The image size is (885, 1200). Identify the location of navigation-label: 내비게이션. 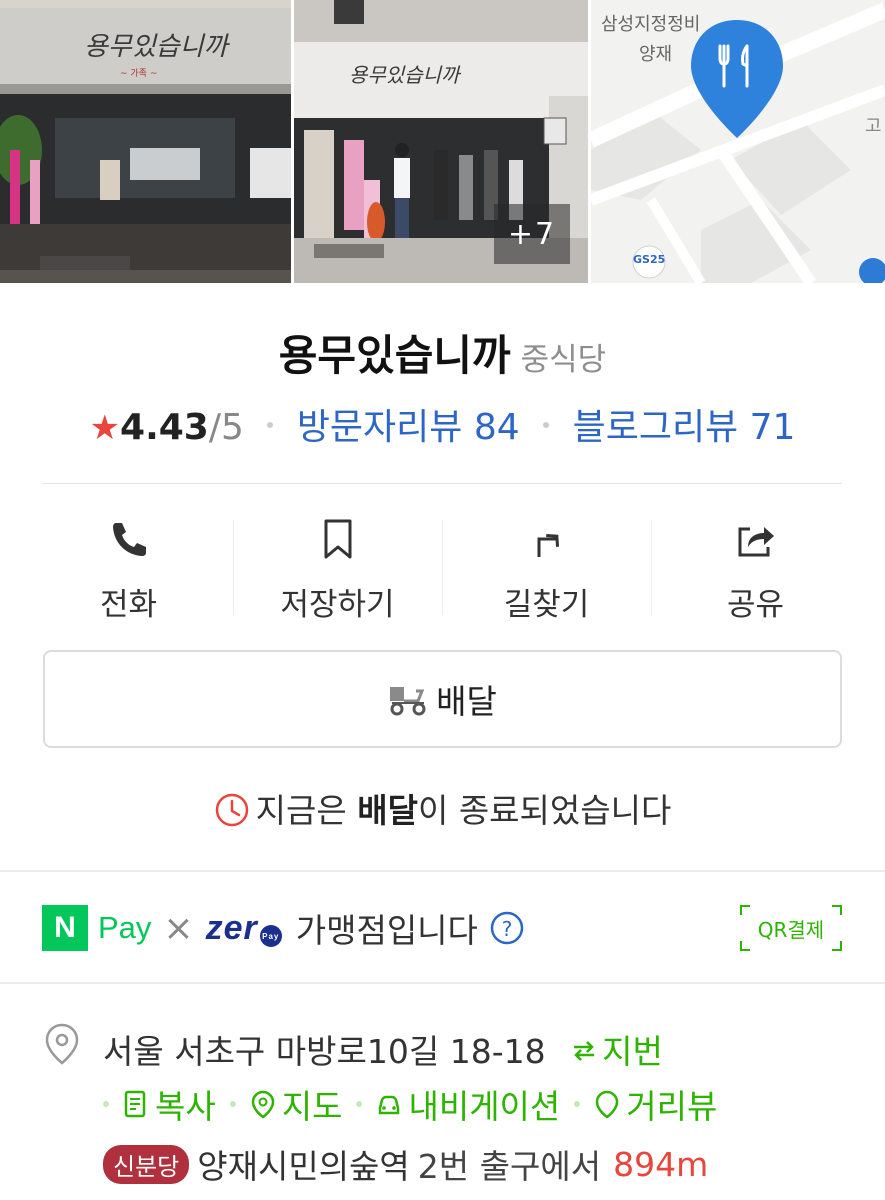
(484, 1106).